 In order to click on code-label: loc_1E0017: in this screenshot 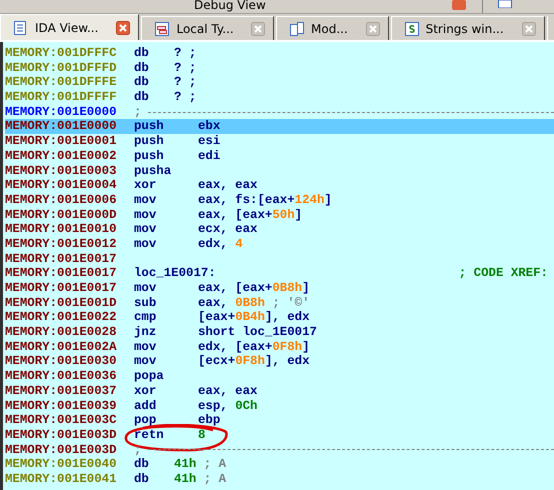, I will do `click(175, 274)`.